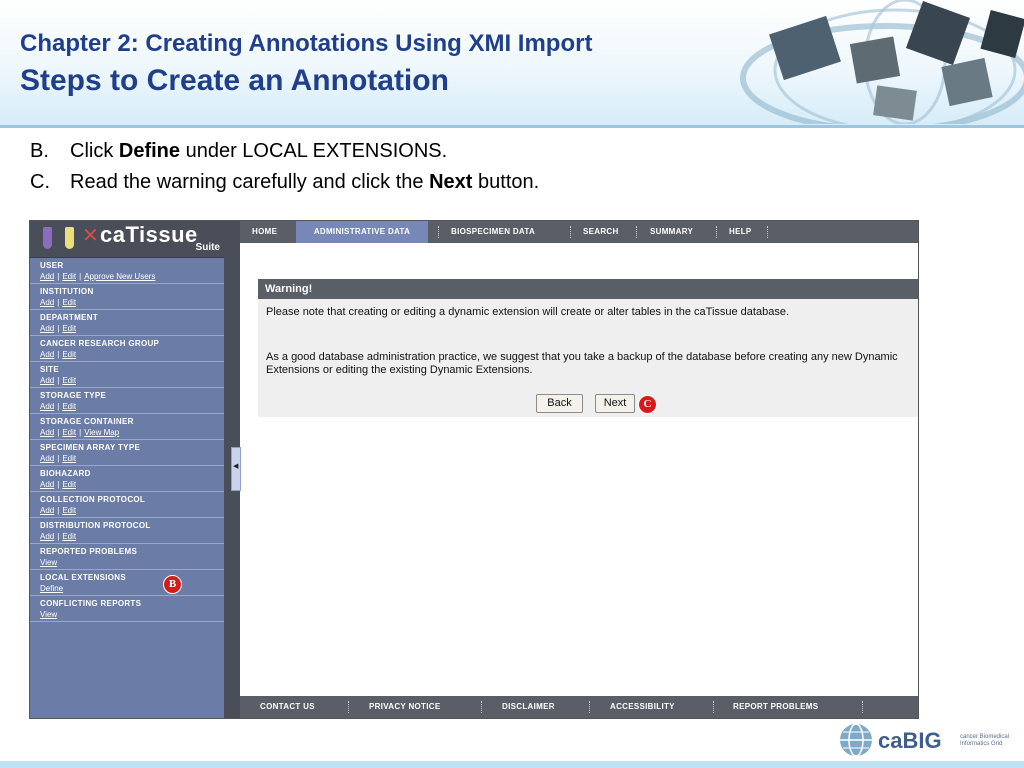 The height and width of the screenshot is (768, 1024). I want to click on warning-title: Warning!, so click(289, 289).